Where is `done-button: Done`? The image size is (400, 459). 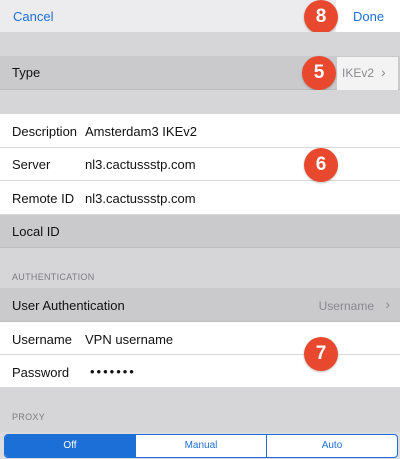
done-button: Done is located at coordinates (368, 16).